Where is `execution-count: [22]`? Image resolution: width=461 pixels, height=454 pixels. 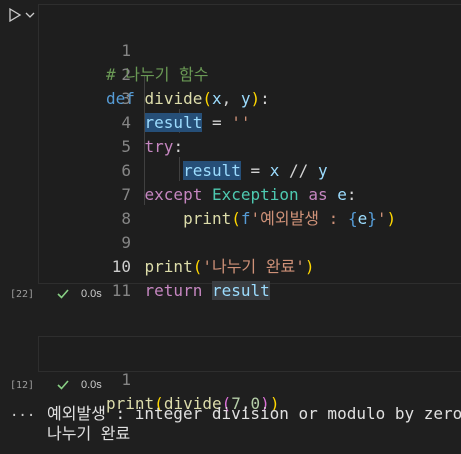
execution-count: [22] is located at coordinates (22, 294).